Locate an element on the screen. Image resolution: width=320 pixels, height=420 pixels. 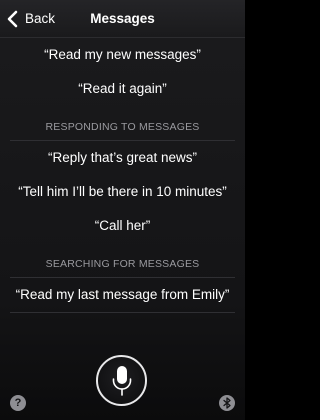
section-header-responding: RESPONDING TO MESSAGES is located at coordinates (122, 127).